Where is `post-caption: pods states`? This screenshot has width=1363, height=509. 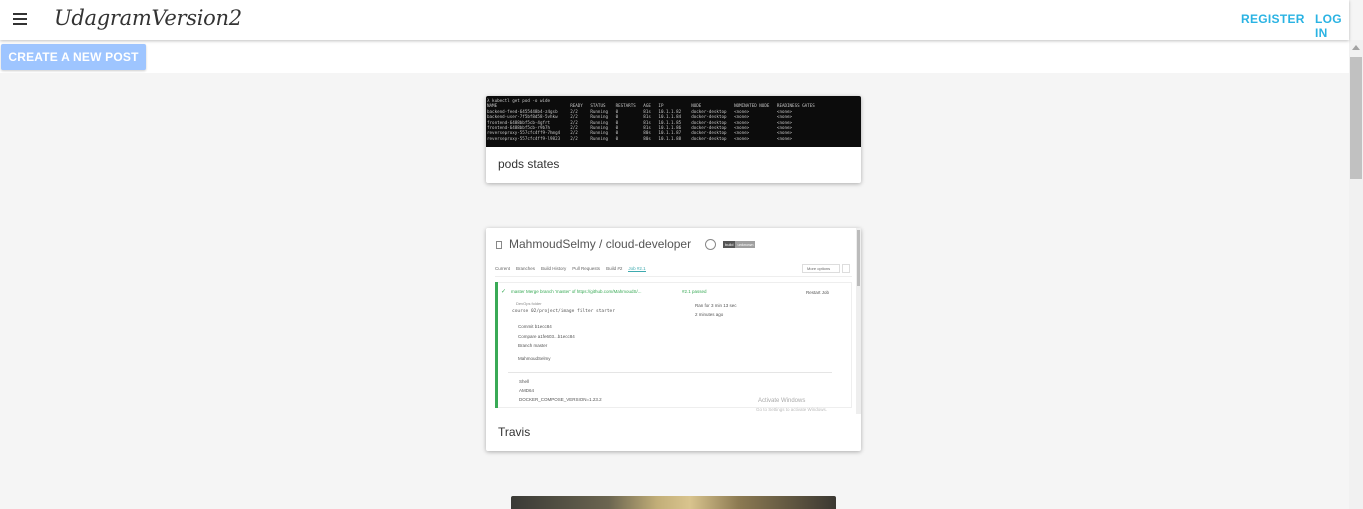 post-caption: pods states is located at coordinates (529, 164).